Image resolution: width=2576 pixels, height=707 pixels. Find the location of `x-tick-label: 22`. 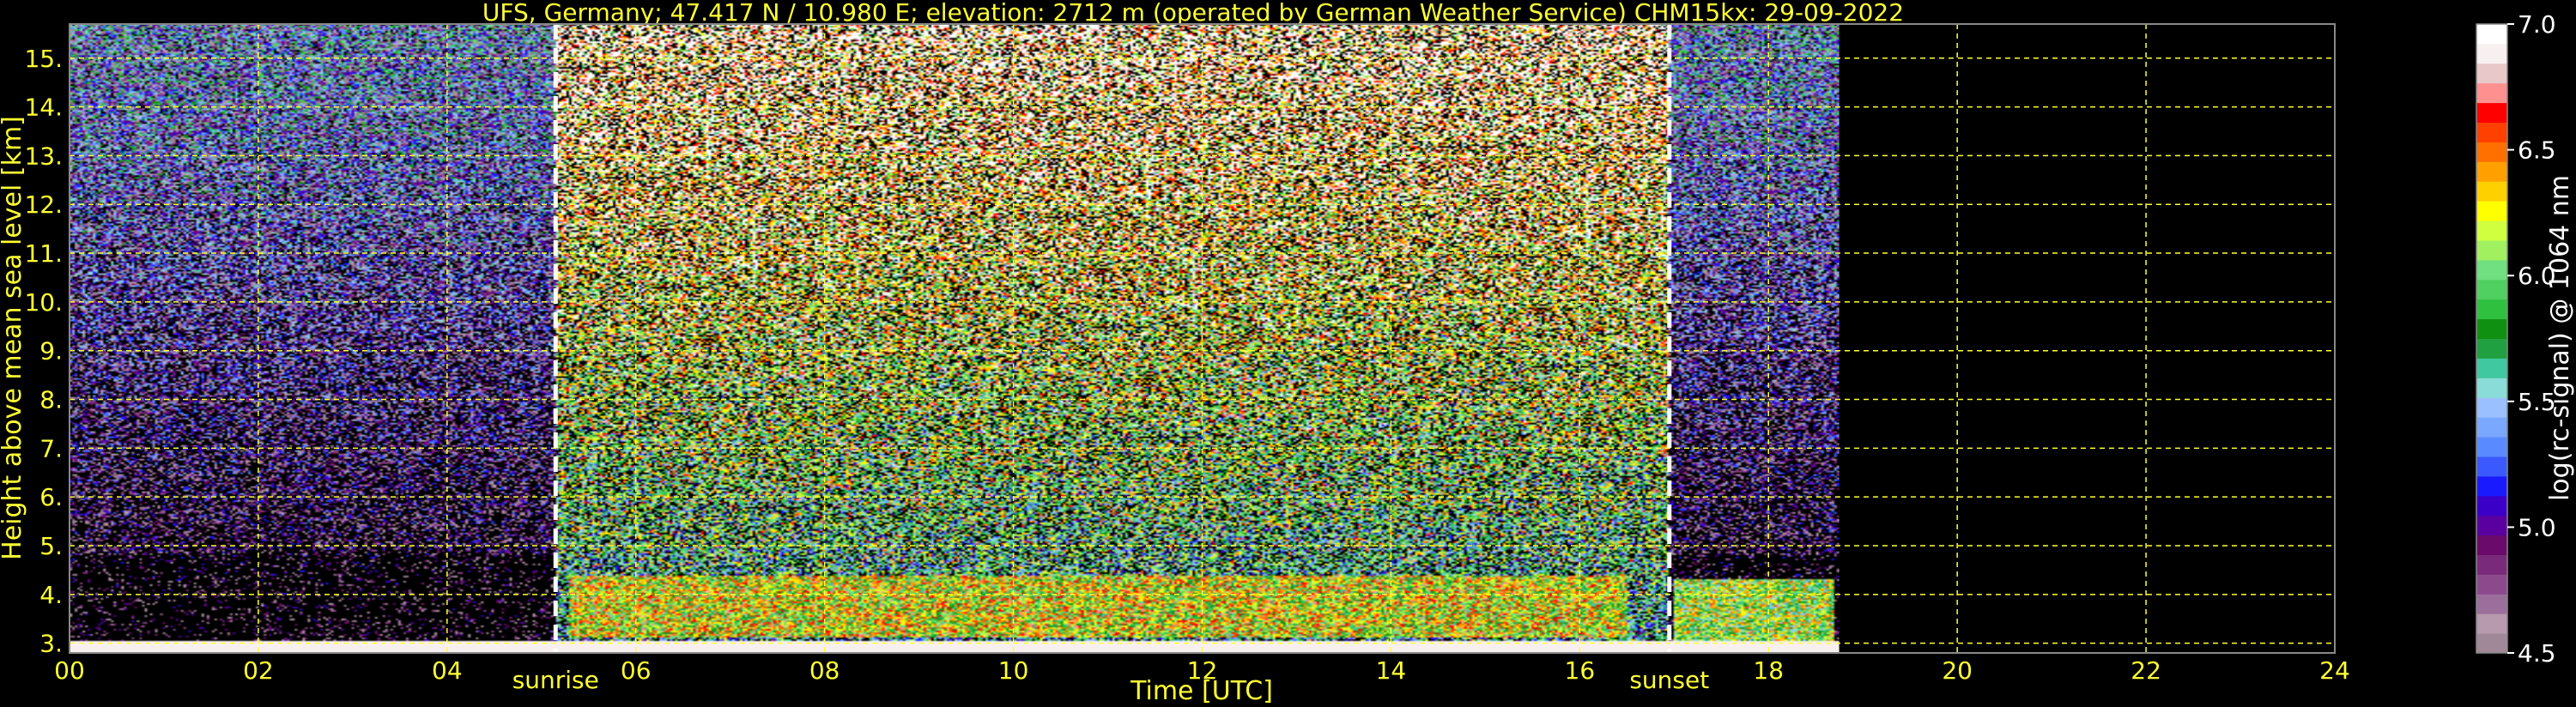

x-tick-label: 22 is located at coordinates (2146, 670).